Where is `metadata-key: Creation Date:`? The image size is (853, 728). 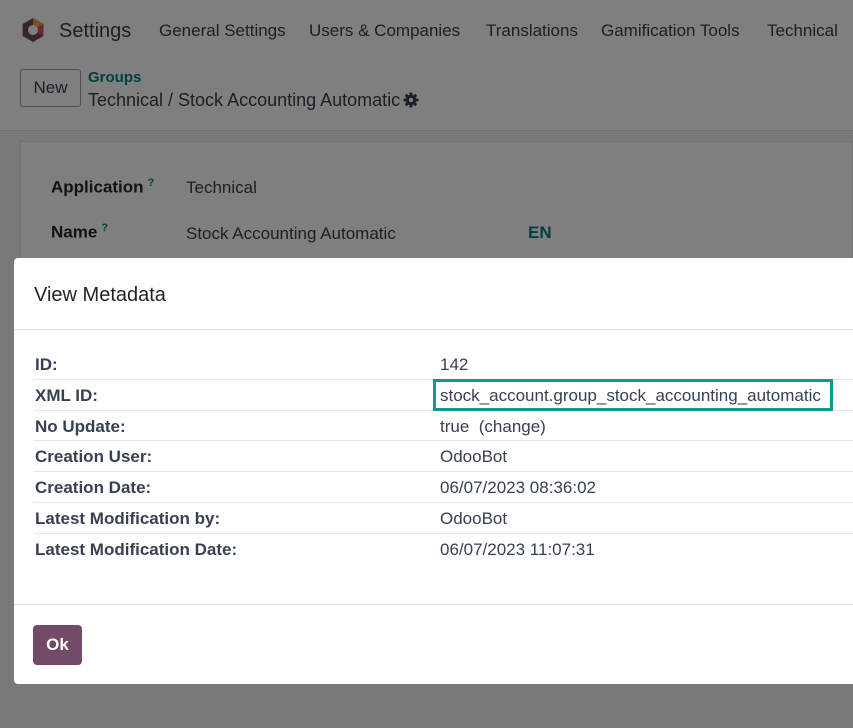
metadata-key: Creation Date: is located at coordinates (93, 488).